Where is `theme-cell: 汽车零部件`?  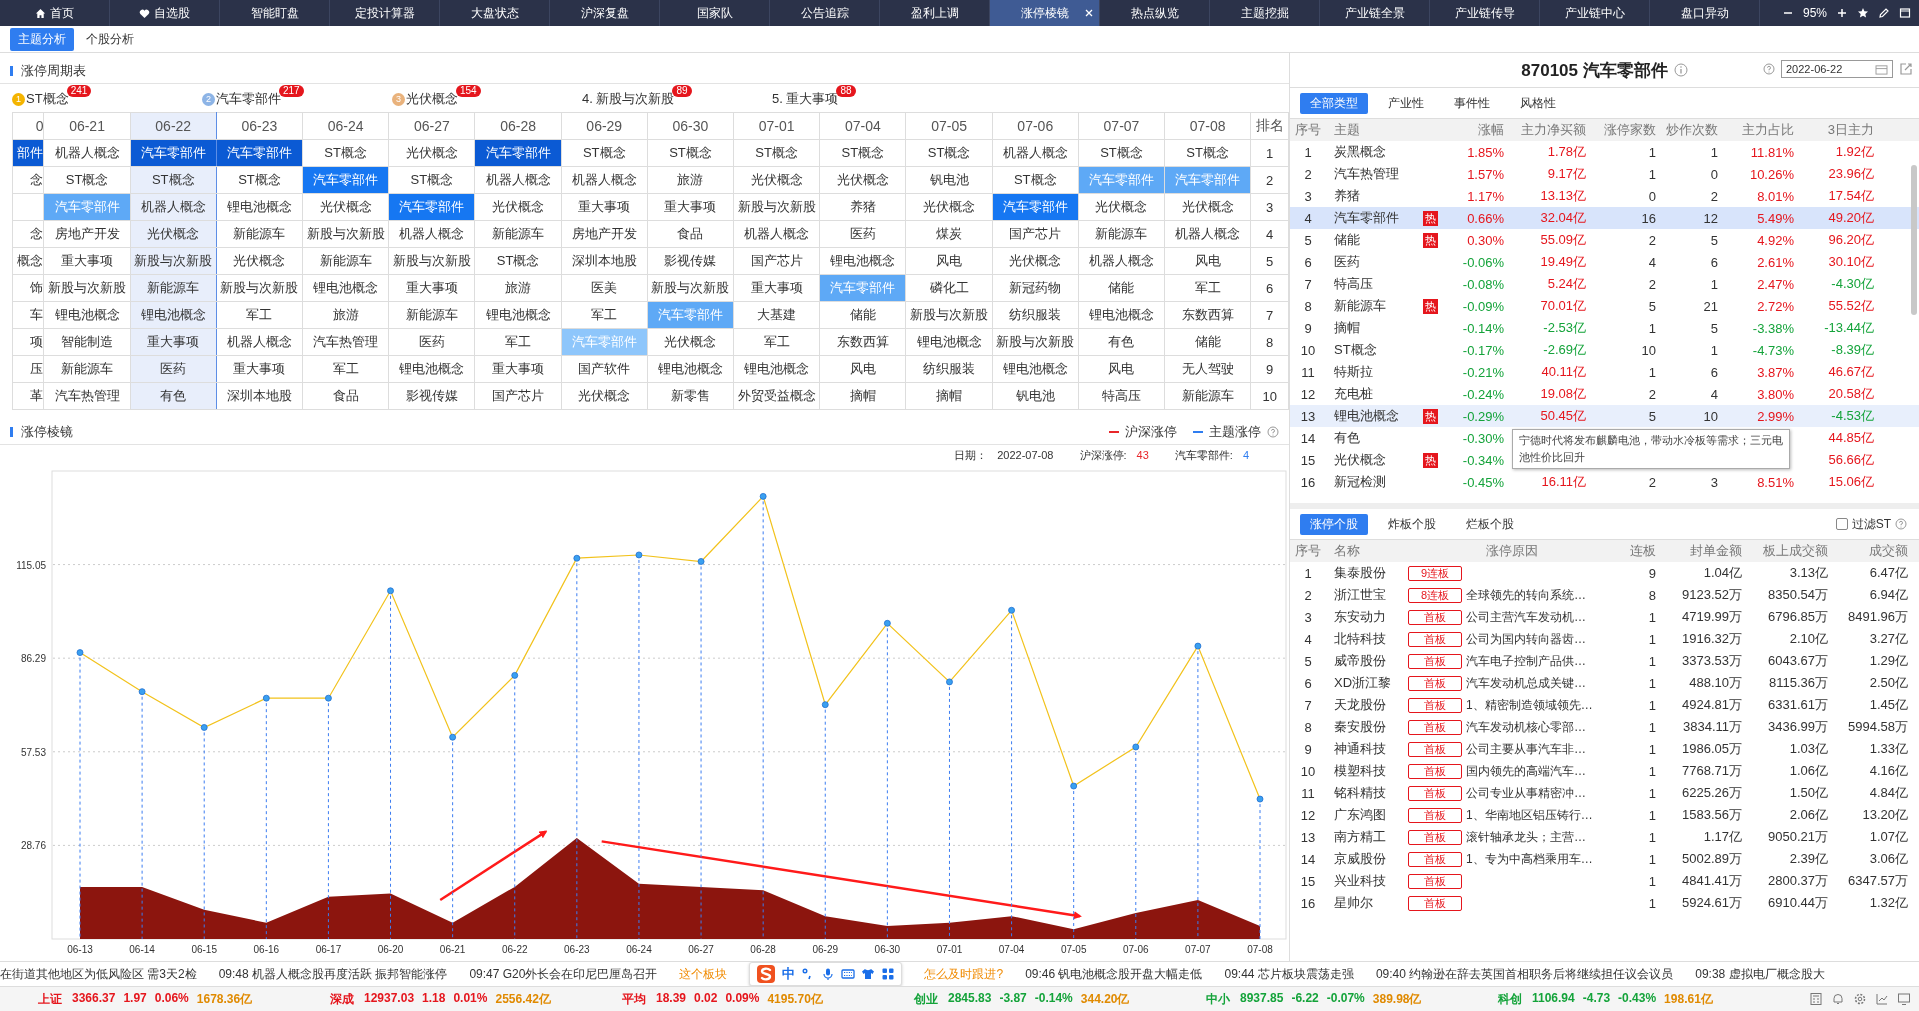
theme-cell: 汽车零部件 is located at coordinates (431, 207).